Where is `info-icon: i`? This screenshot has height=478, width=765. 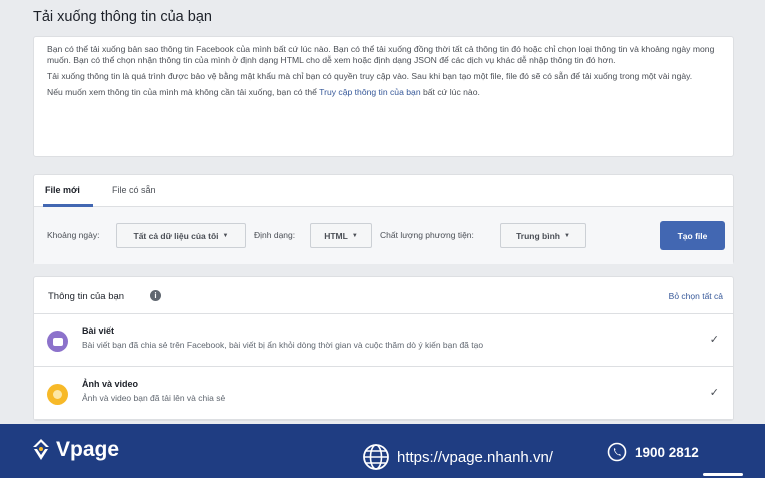 info-icon: i is located at coordinates (155, 295).